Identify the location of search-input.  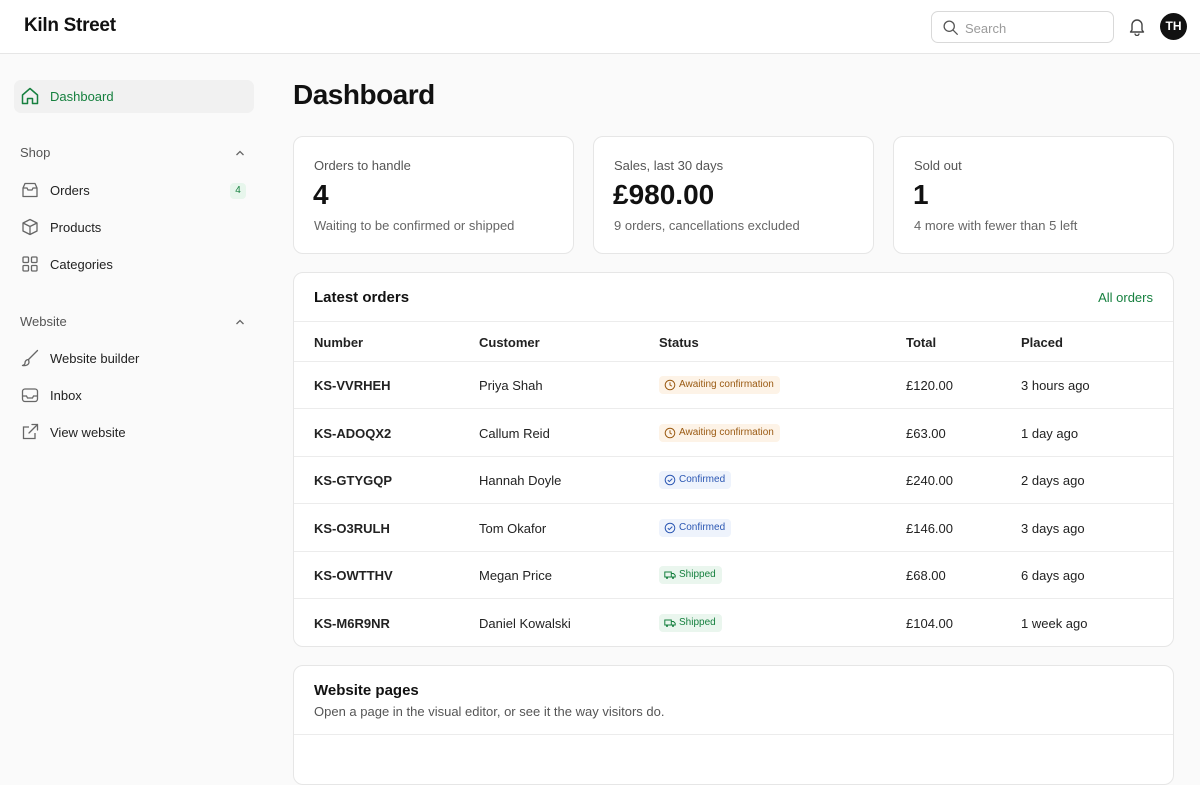
(1035, 28).